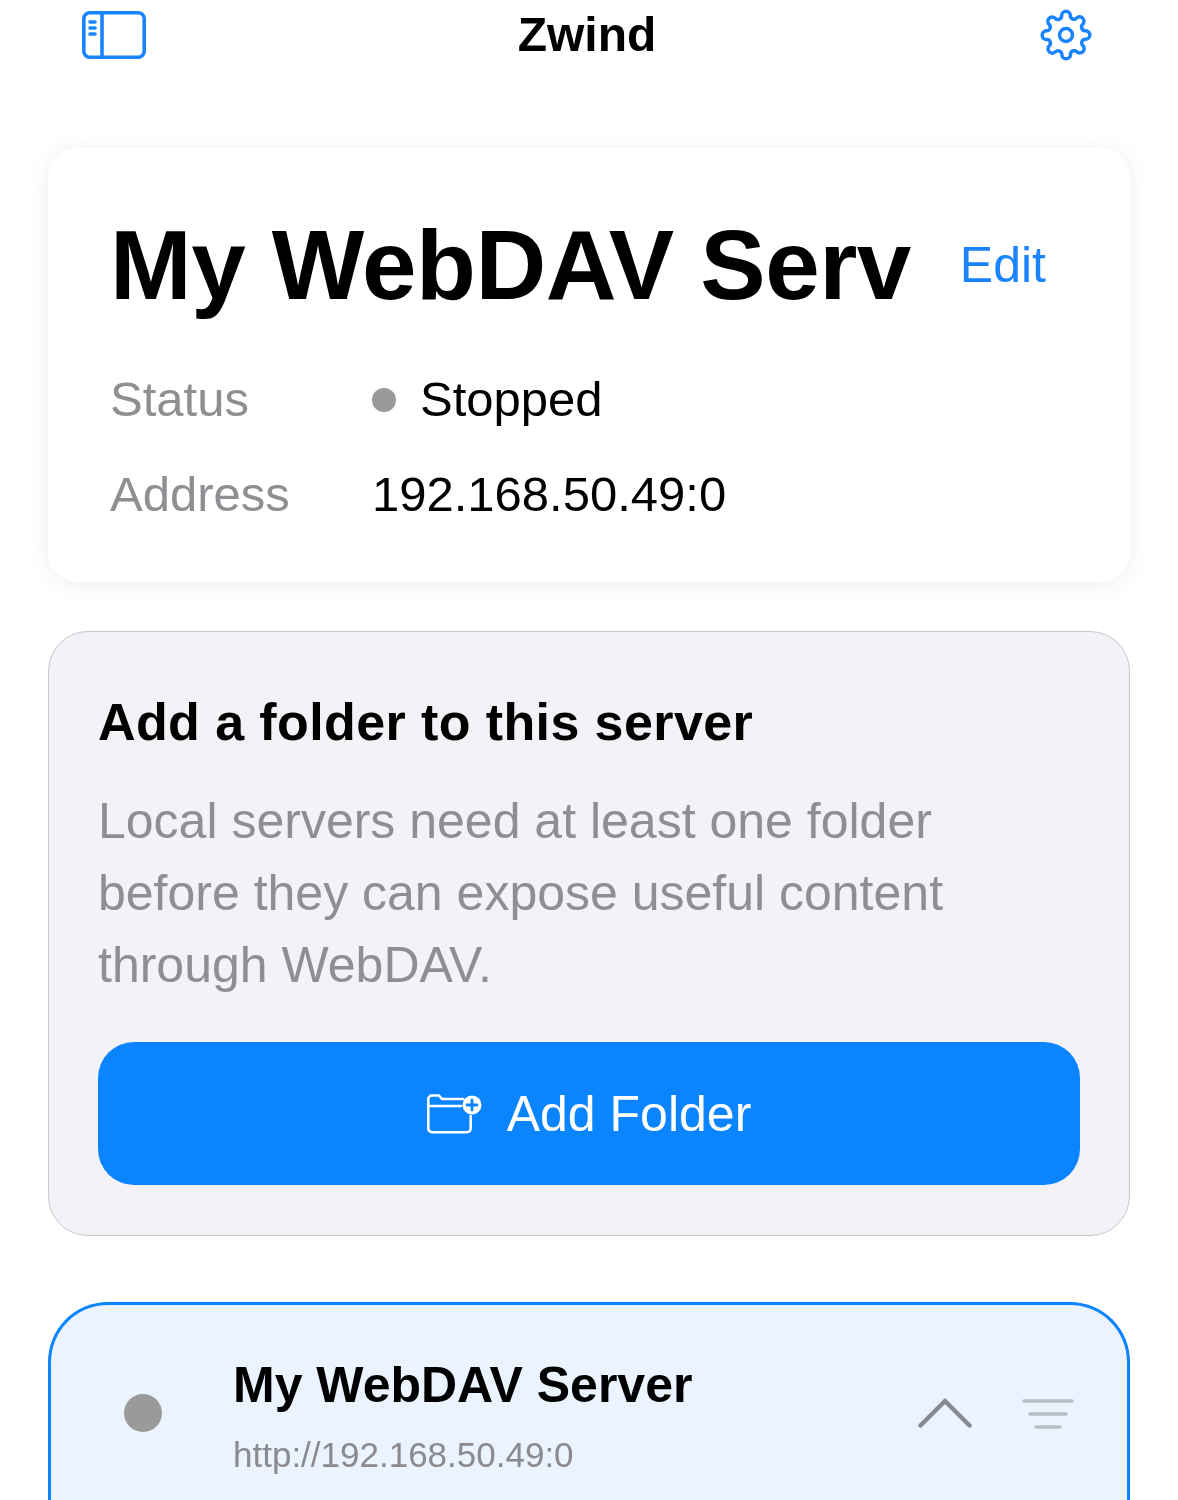 Image resolution: width=1178 pixels, height=1500 pixels. I want to click on app-title: Zwind, so click(587, 35).